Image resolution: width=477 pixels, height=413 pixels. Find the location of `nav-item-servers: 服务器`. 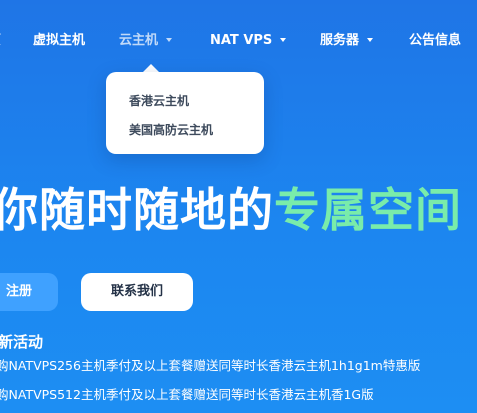

nav-item-servers: 服务器 is located at coordinates (347, 41).